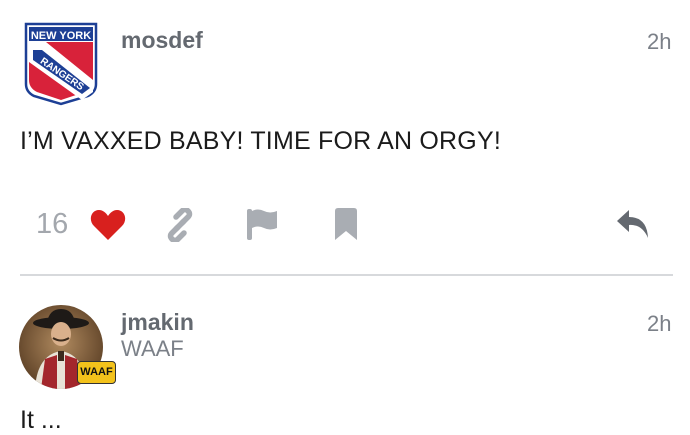 This screenshot has height=435, width=690. Describe the element at coordinates (180, 225) in the screenshot. I see `link-icon` at that location.